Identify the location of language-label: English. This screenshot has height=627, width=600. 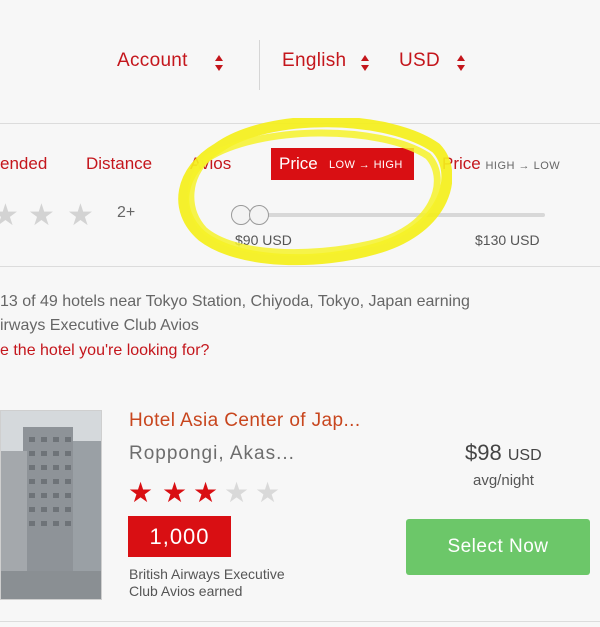
(314, 60).